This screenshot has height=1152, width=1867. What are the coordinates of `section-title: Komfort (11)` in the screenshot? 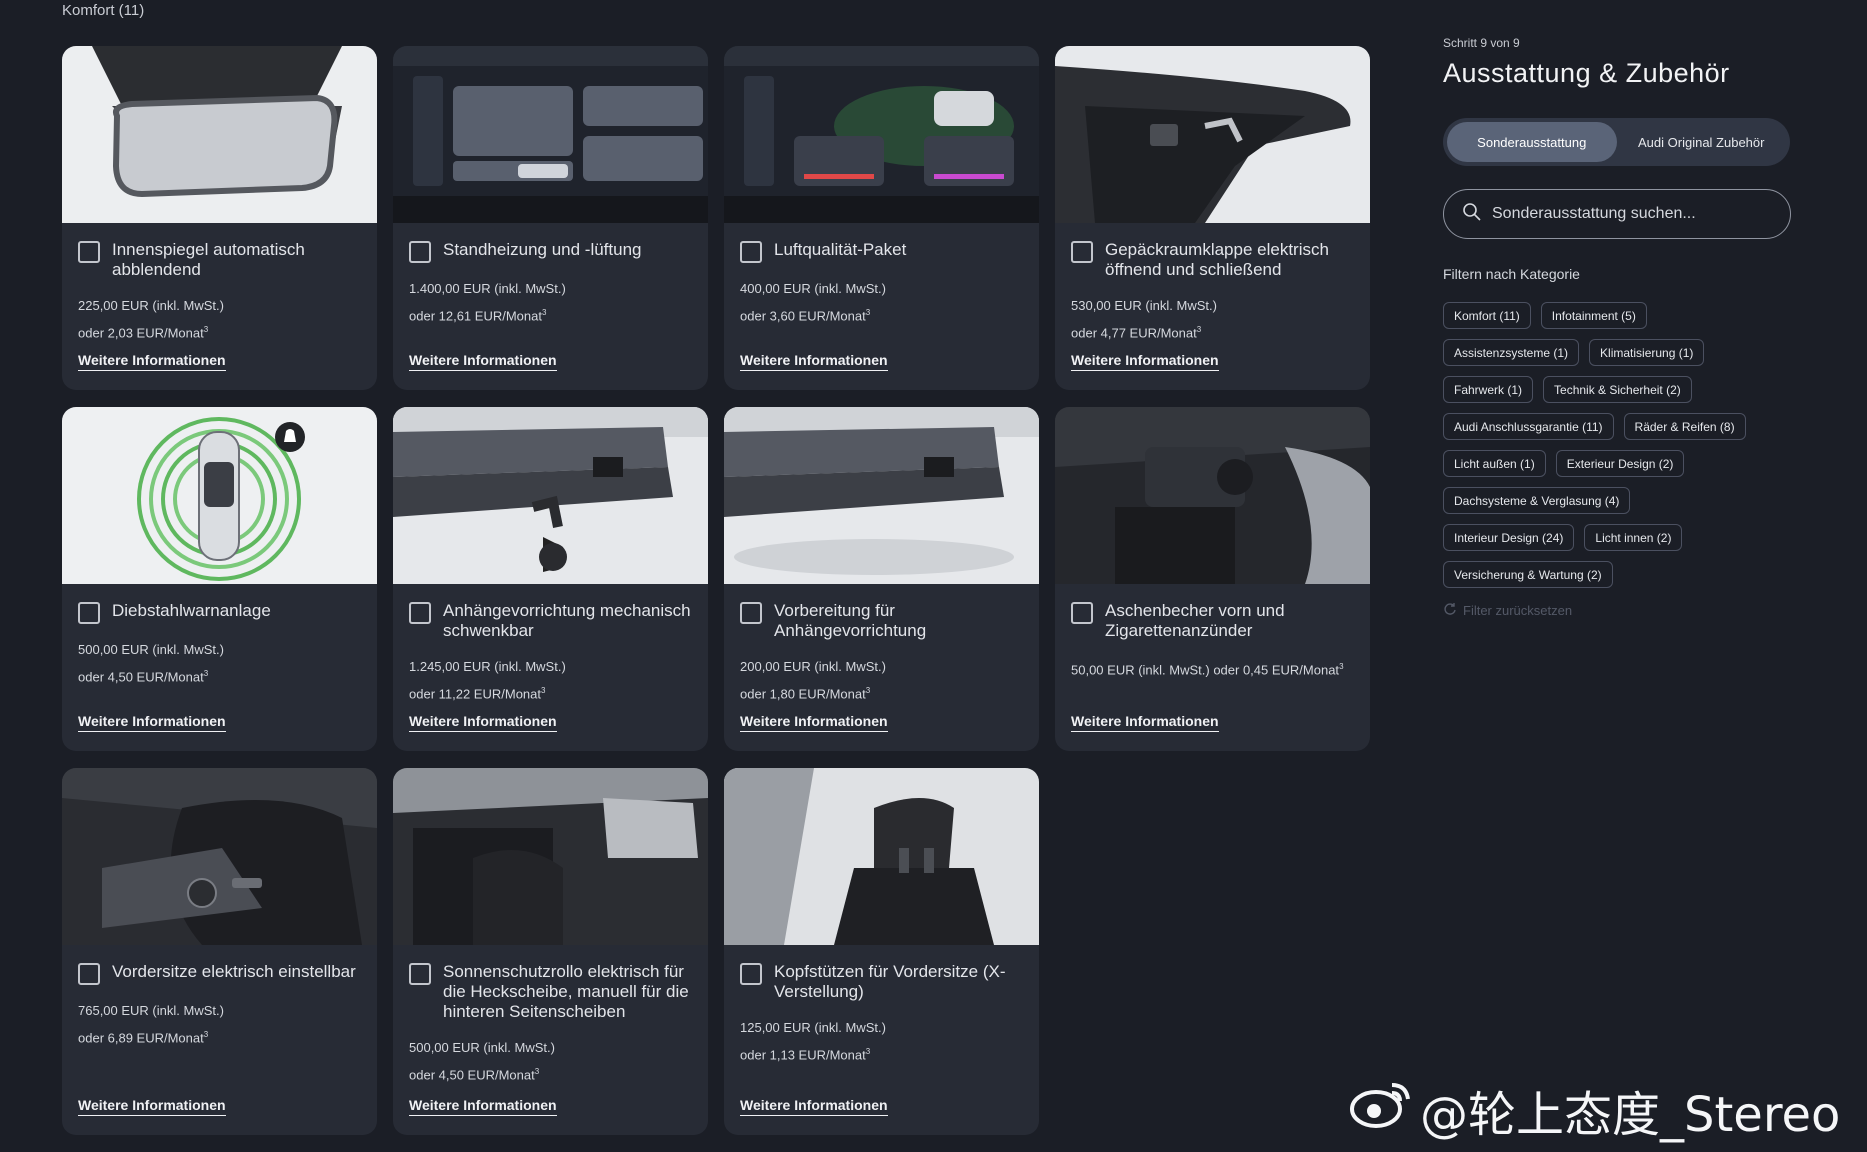 It's located at (103, 10).